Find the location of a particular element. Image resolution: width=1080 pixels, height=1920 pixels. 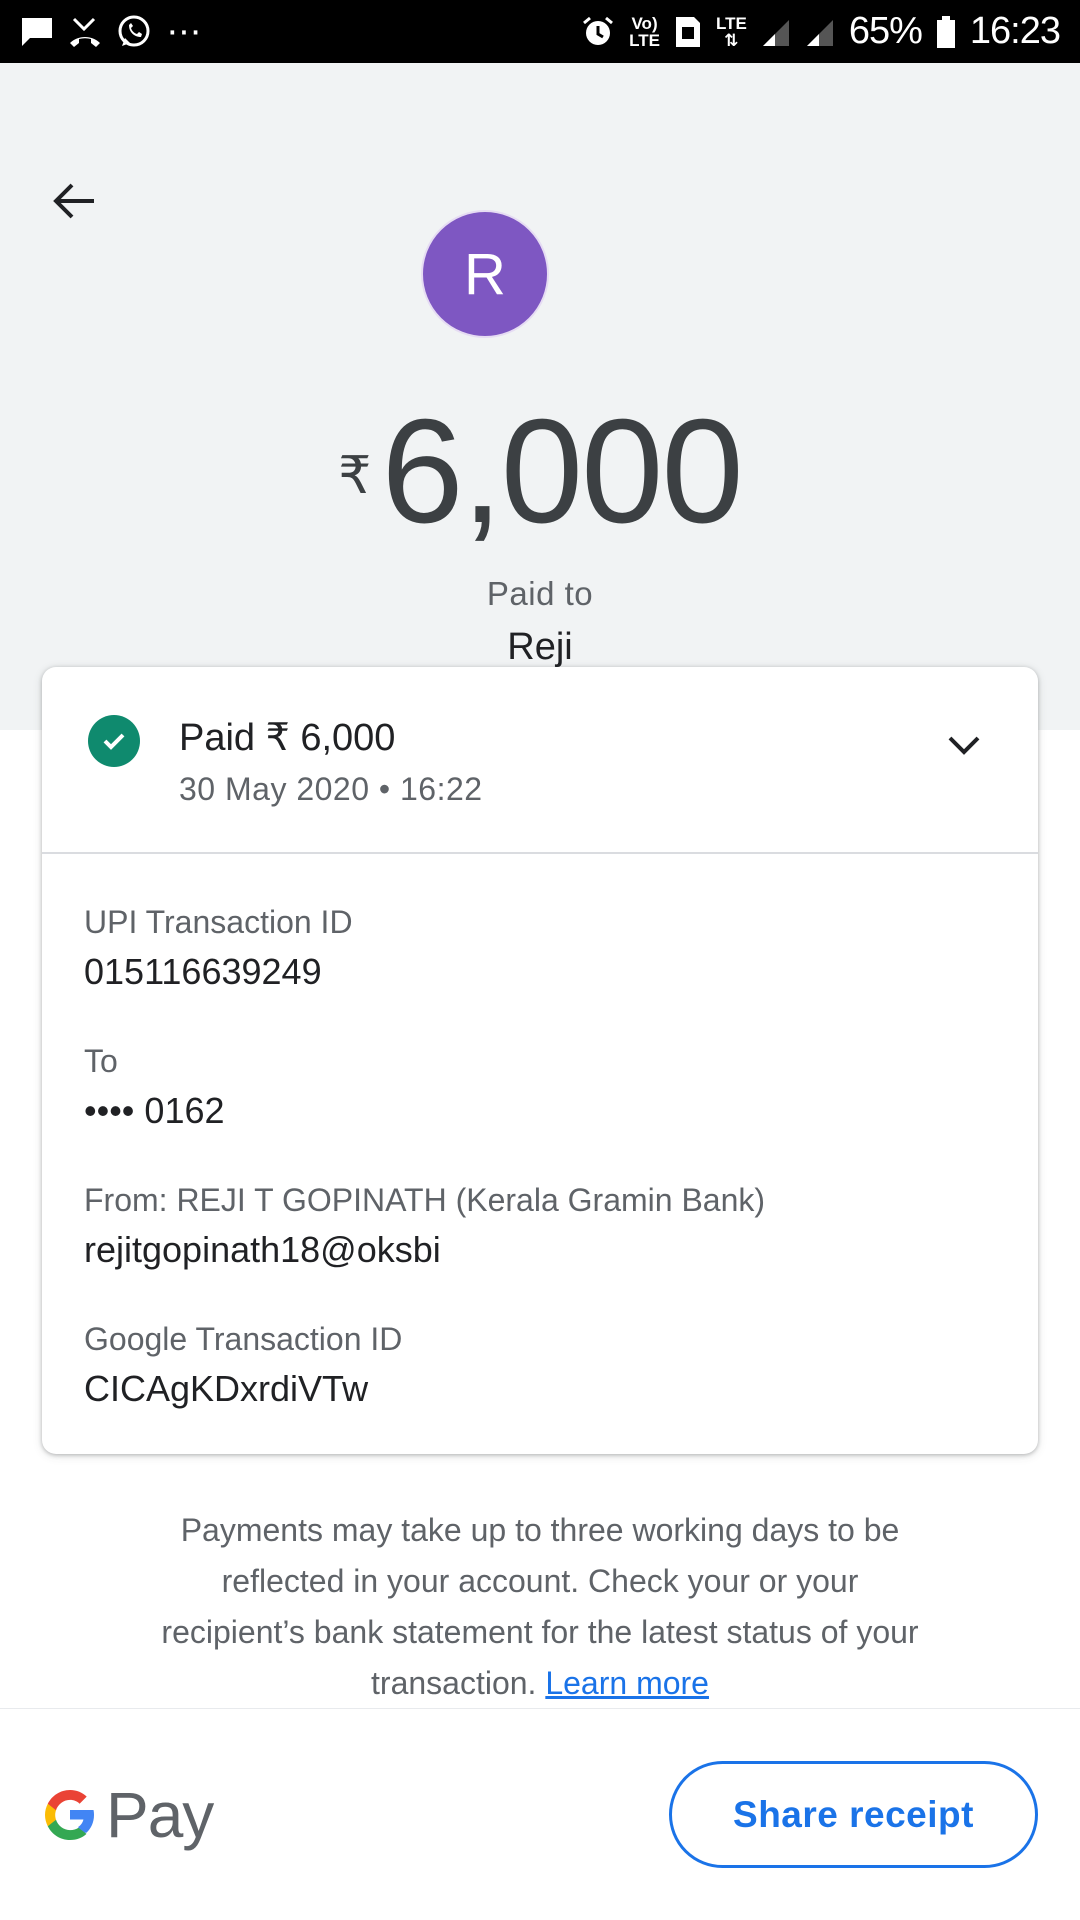

footer-divider is located at coordinates (540, 1708).